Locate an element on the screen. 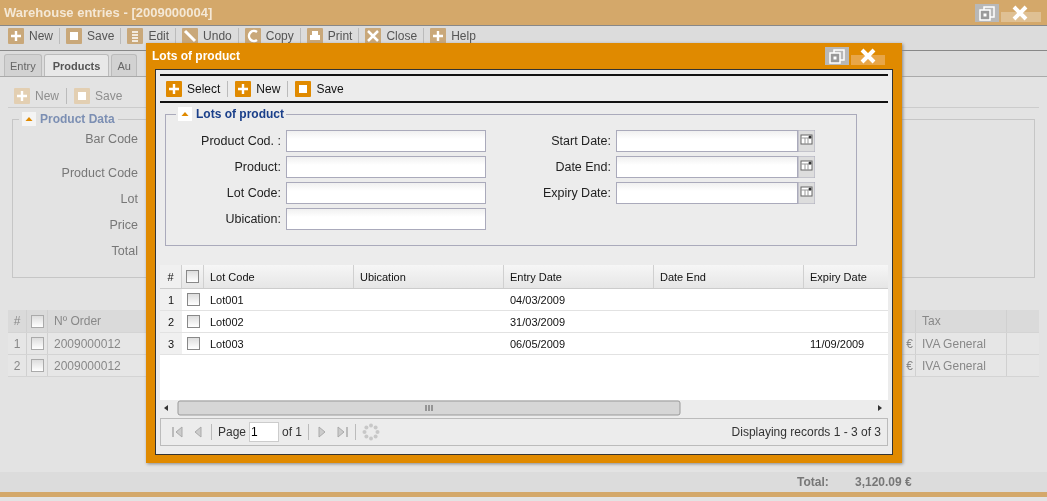  tab: Entry is located at coordinates (23, 65).